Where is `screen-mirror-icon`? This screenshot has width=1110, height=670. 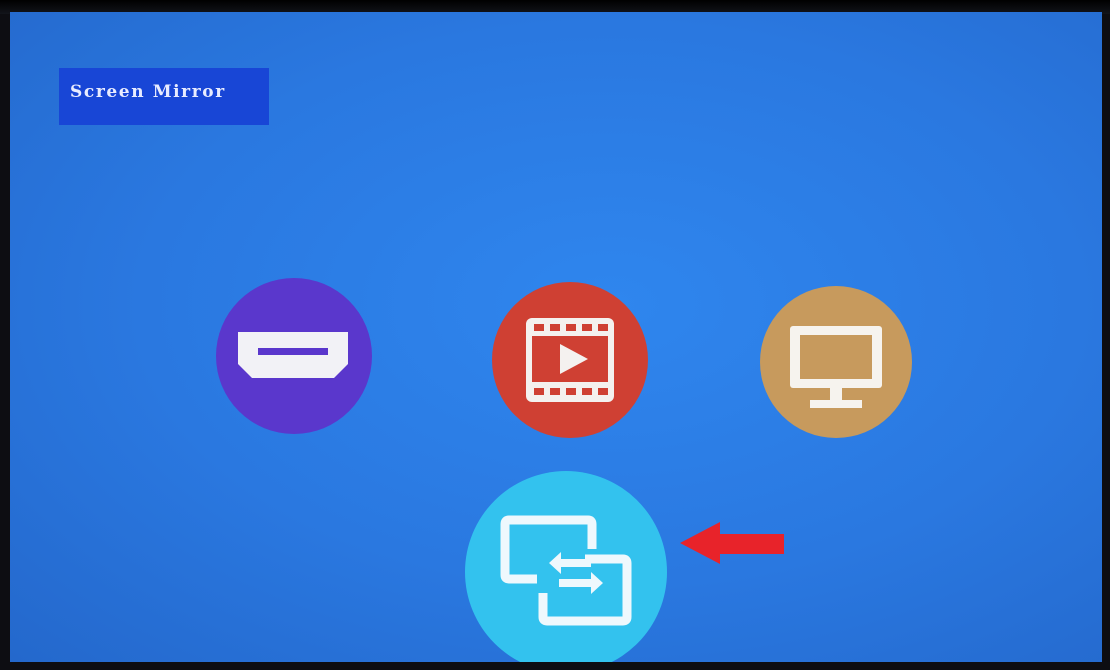
screen-mirror-icon is located at coordinates (566, 570).